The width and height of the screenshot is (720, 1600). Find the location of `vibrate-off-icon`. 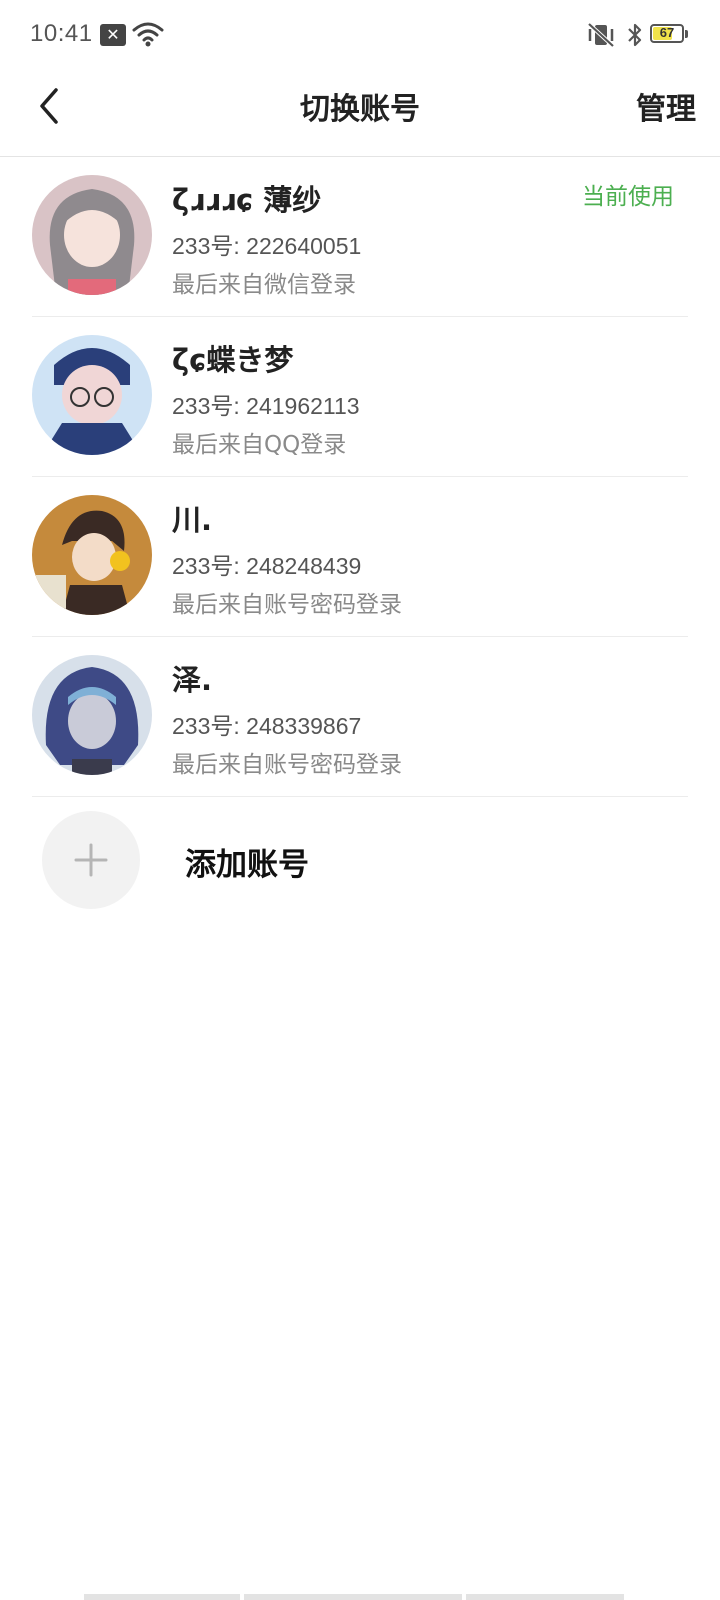

vibrate-off-icon is located at coordinates (601, 35).